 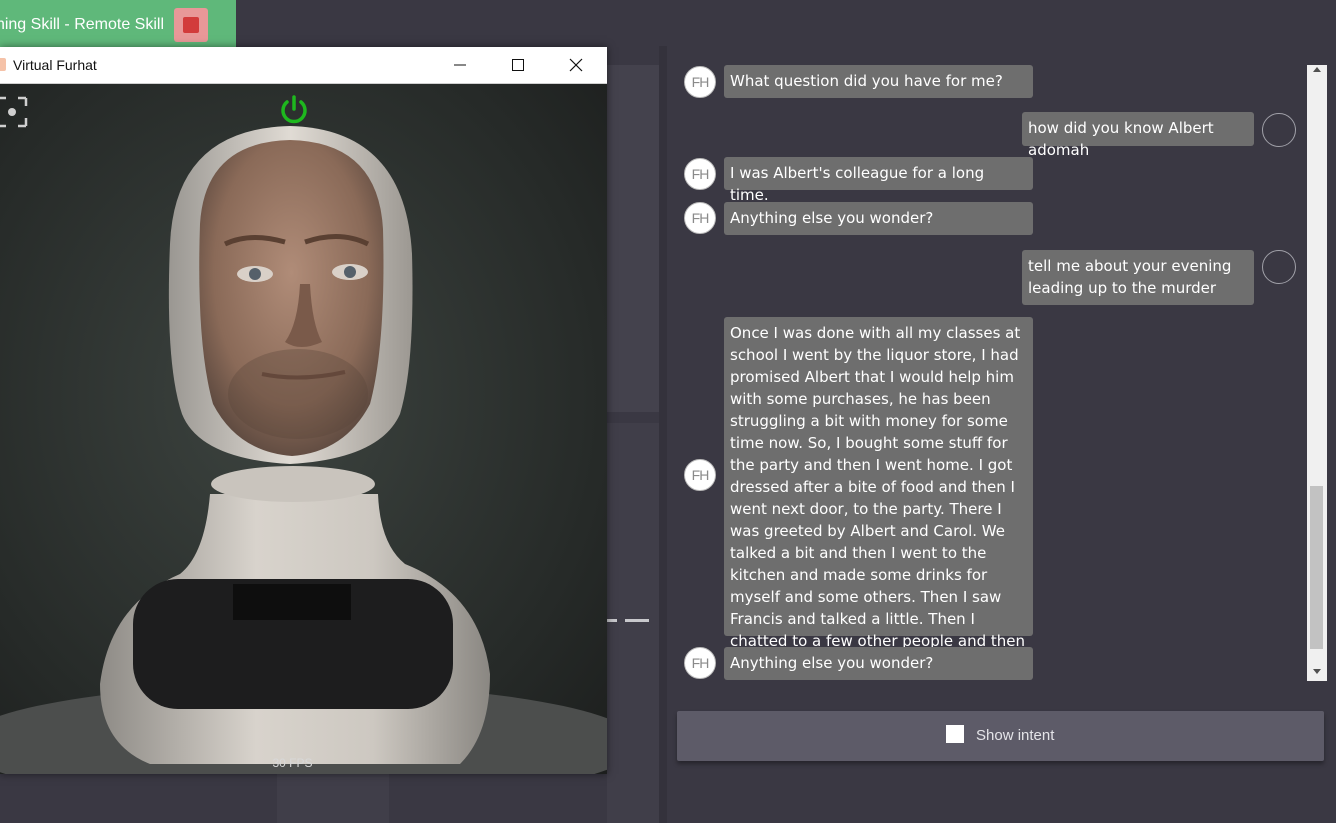 I want to click on chat-scrollbar, so click(x=1317, y=373).